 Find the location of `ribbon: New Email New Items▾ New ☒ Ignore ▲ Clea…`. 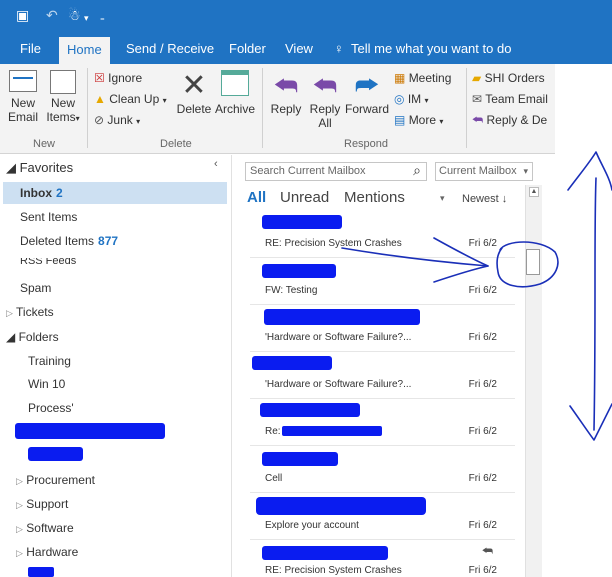

ribbon: New Email New Items▾ New ☒ Ignore ▲ Clea… is located at coordinates (277, 109).